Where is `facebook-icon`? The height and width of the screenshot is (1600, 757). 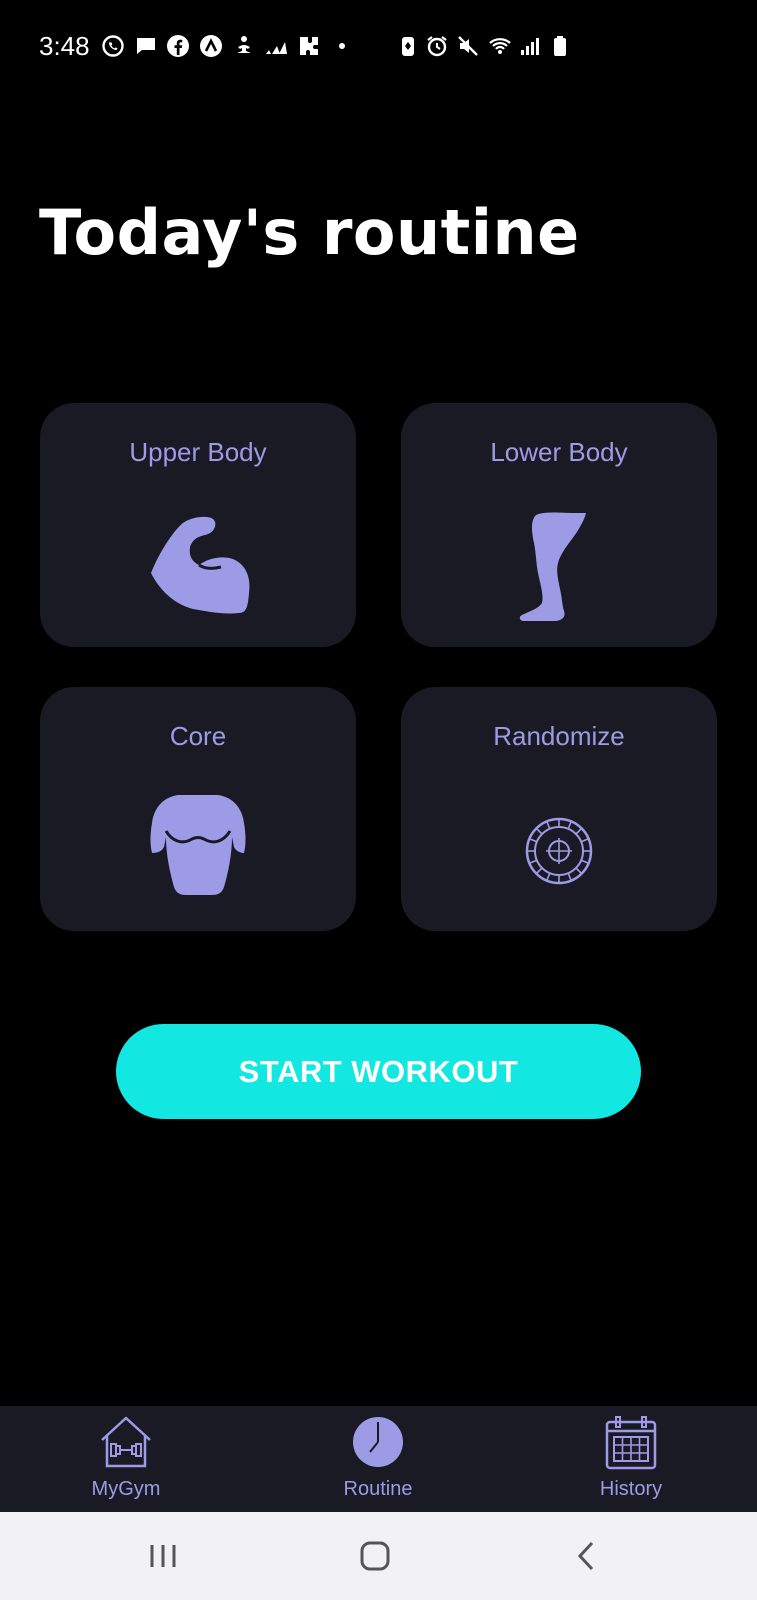
facebook-icon is located at coordinates (178, 46).